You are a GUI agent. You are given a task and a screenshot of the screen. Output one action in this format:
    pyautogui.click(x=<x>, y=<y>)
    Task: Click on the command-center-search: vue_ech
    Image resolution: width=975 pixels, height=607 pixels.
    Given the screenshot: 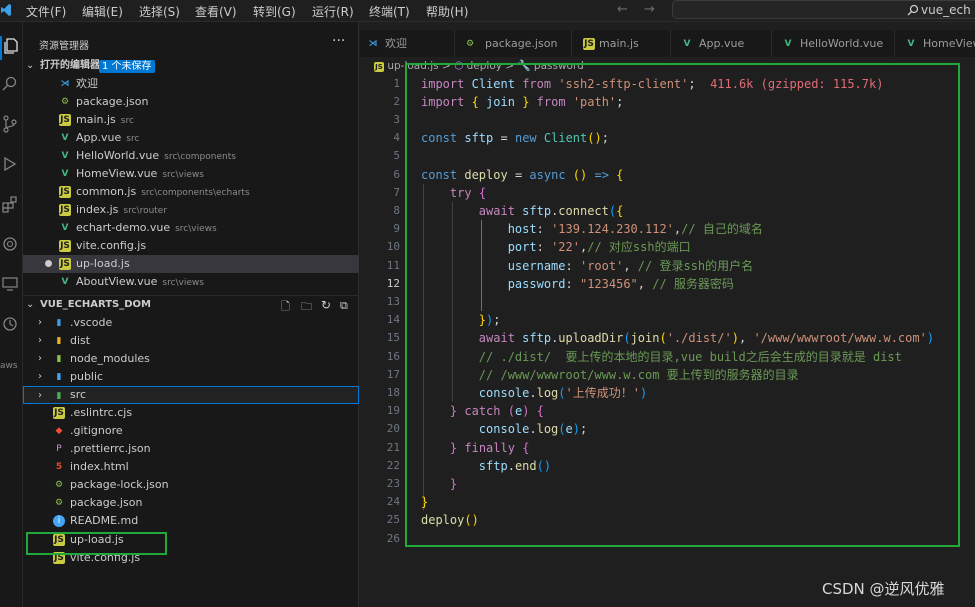 What is the action you would take?
    pyautogui.click(x=823, y=9)
    